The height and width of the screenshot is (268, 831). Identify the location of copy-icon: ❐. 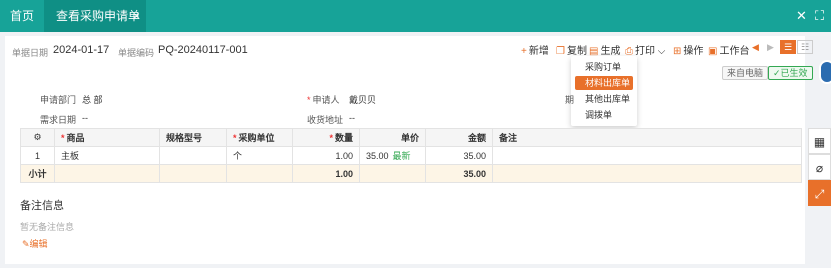
(560, 51).